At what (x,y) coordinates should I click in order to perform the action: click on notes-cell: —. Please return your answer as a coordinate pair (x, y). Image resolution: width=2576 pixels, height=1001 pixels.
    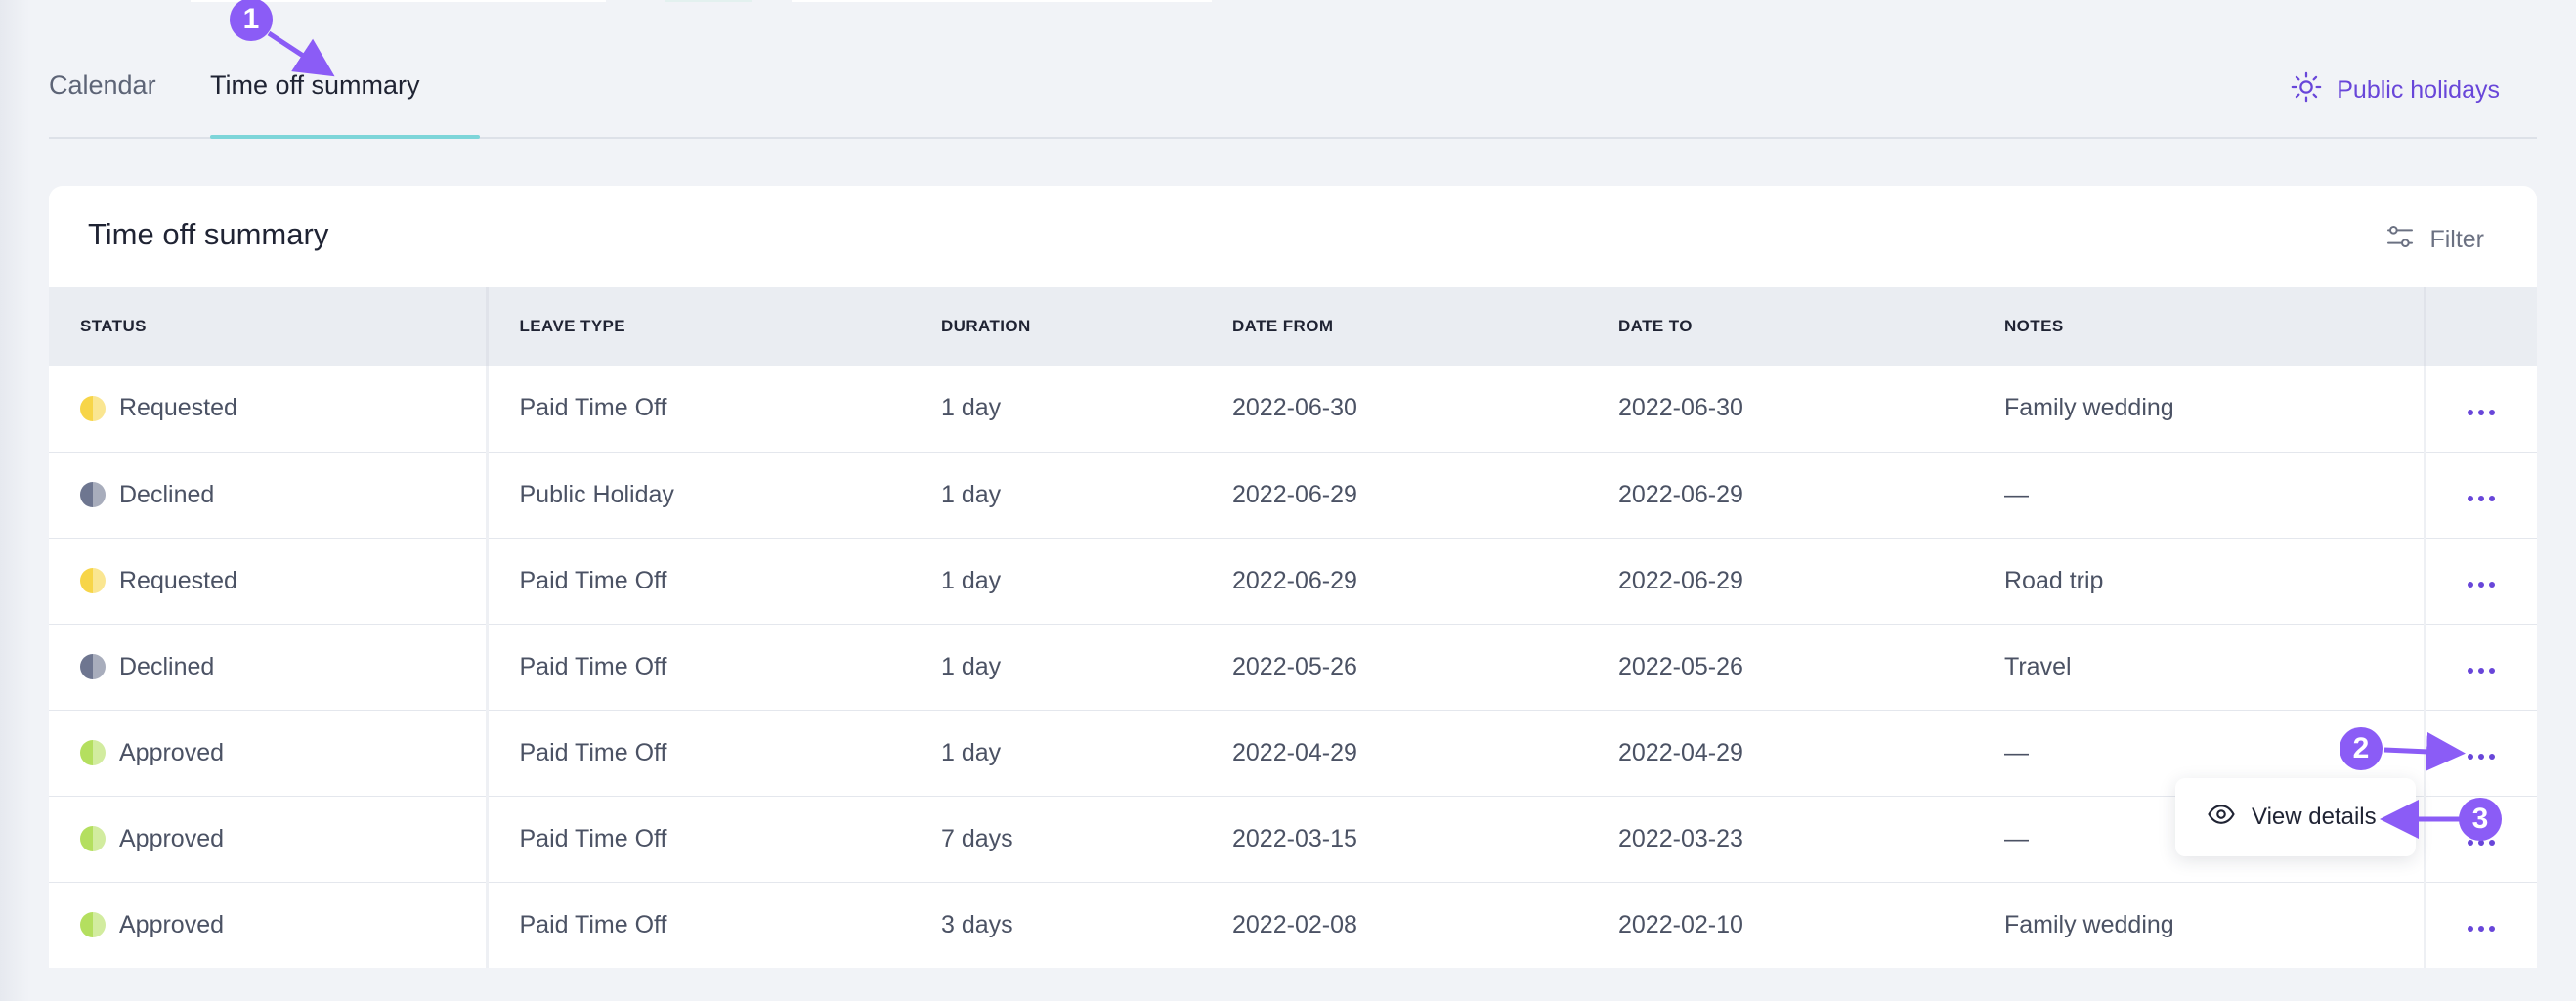
    Looking at the image, I should click on (2017, 494).